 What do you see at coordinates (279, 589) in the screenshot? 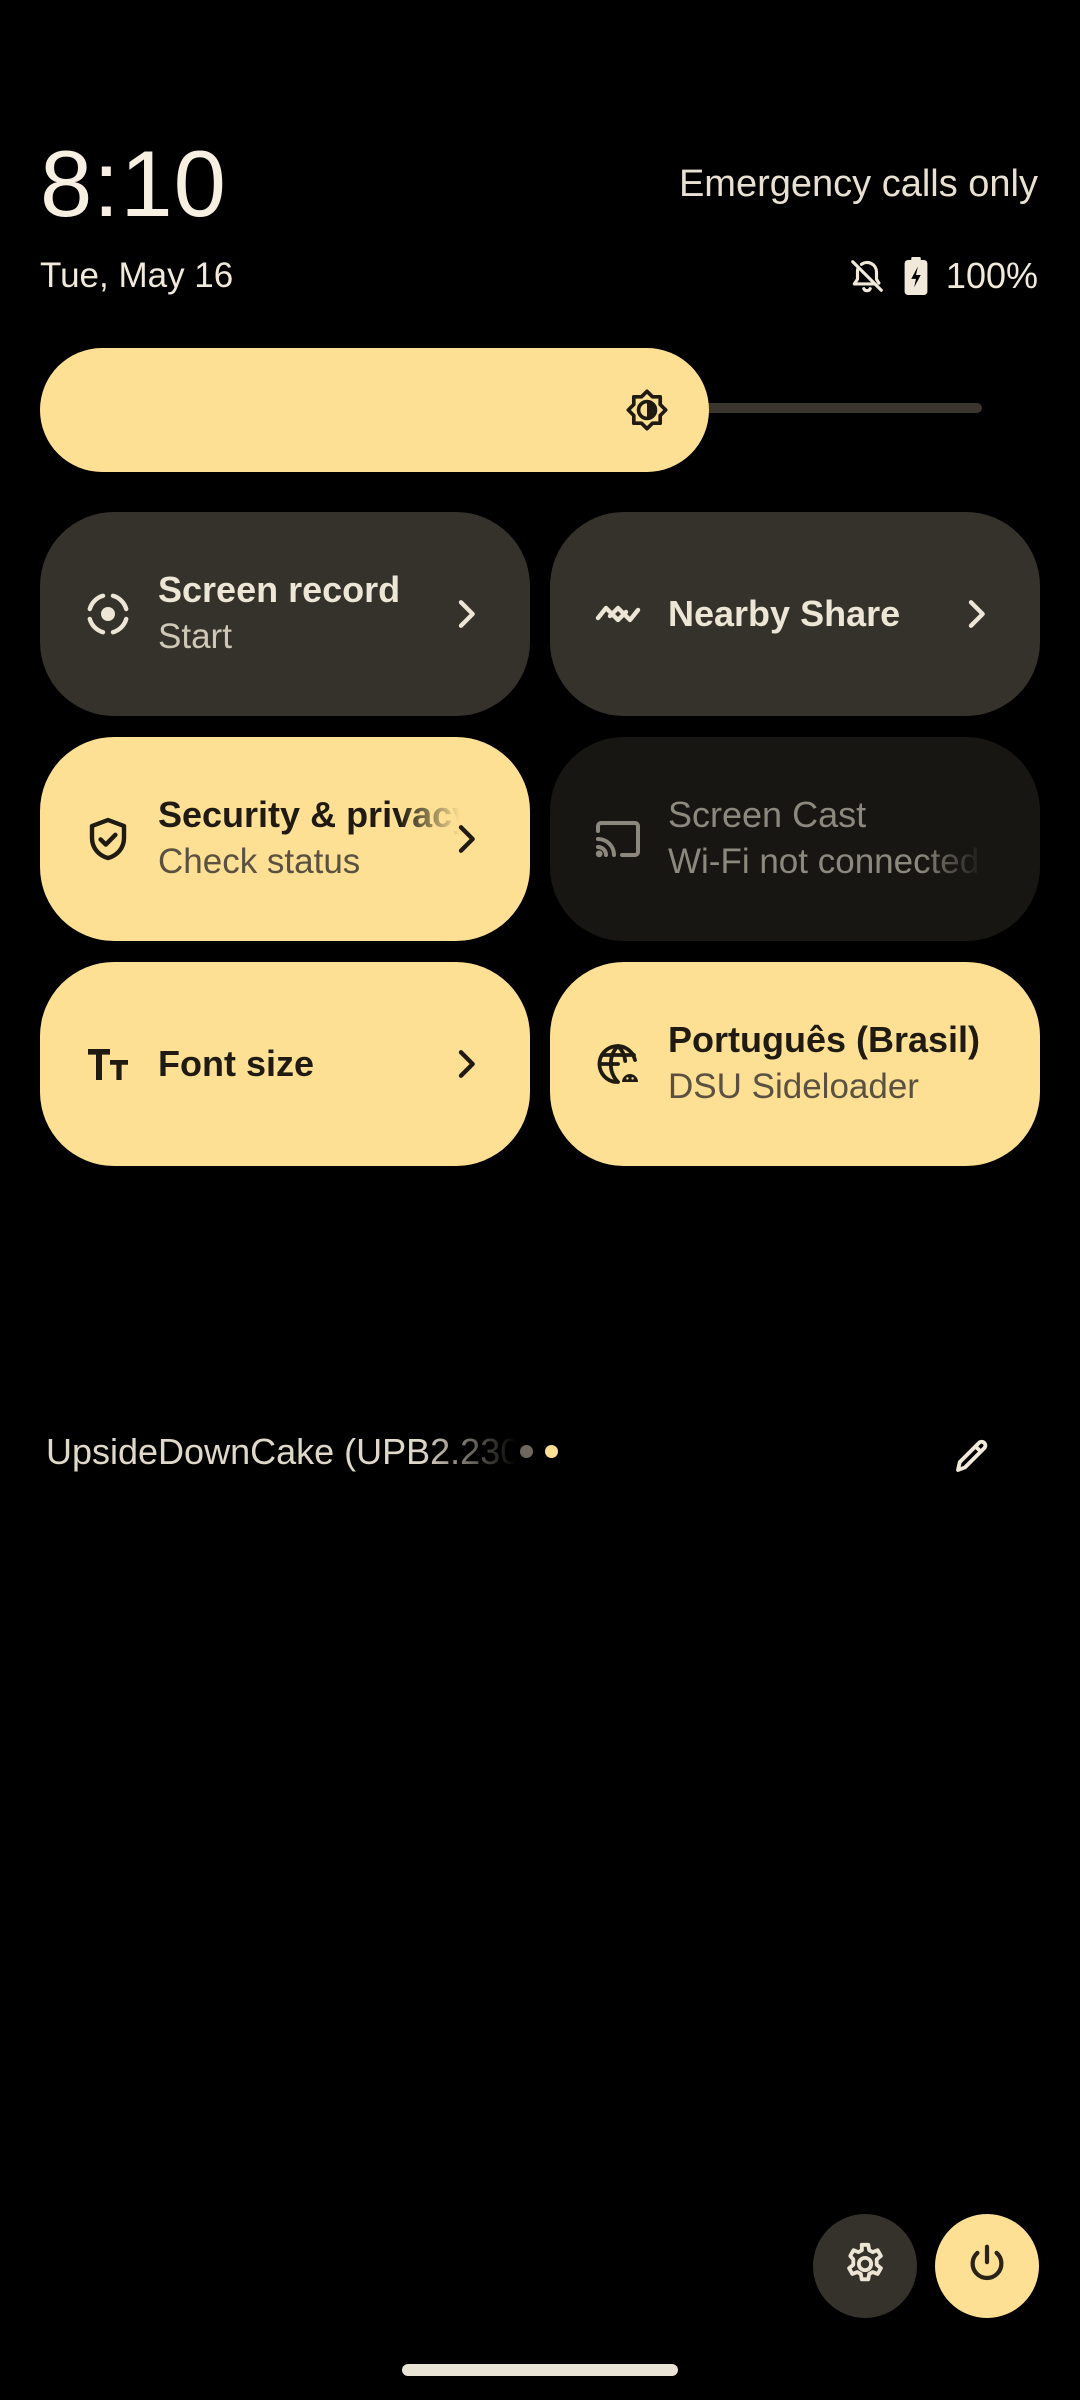
I see `tile-label: Screen record` at bounding box center [279, 589].